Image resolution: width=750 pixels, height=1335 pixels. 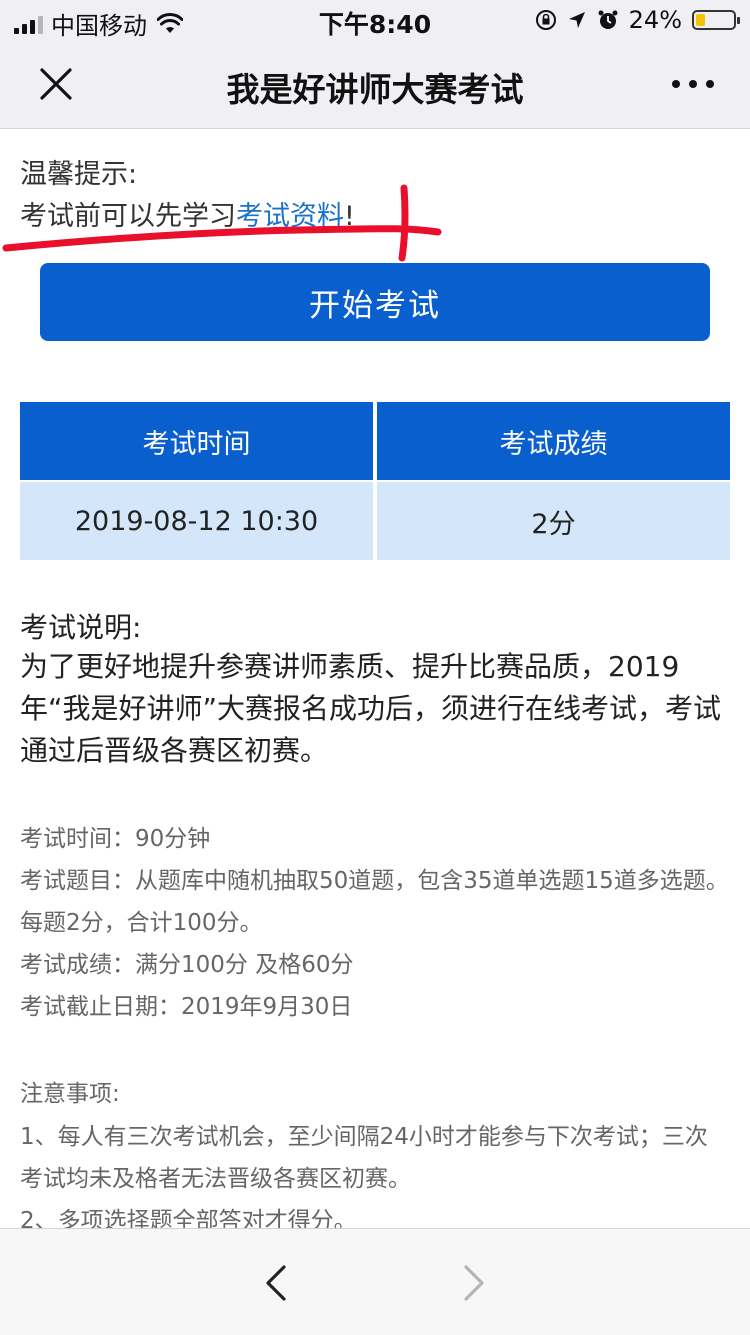 What do you see at coordinates (474, 1283) in the screenshot?
I see `forward-arrow-icon` at bounding box center [474, 1283].